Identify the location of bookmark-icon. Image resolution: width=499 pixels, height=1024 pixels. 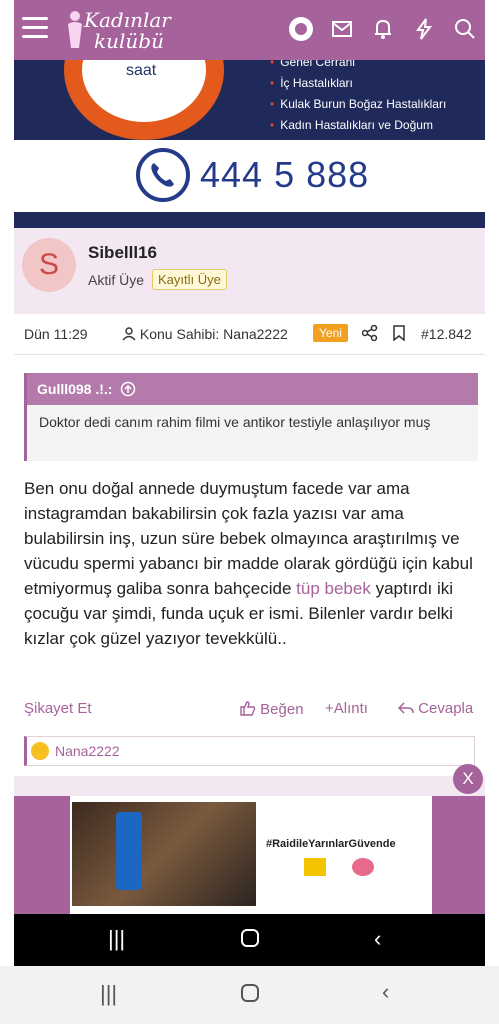
(399, 334).